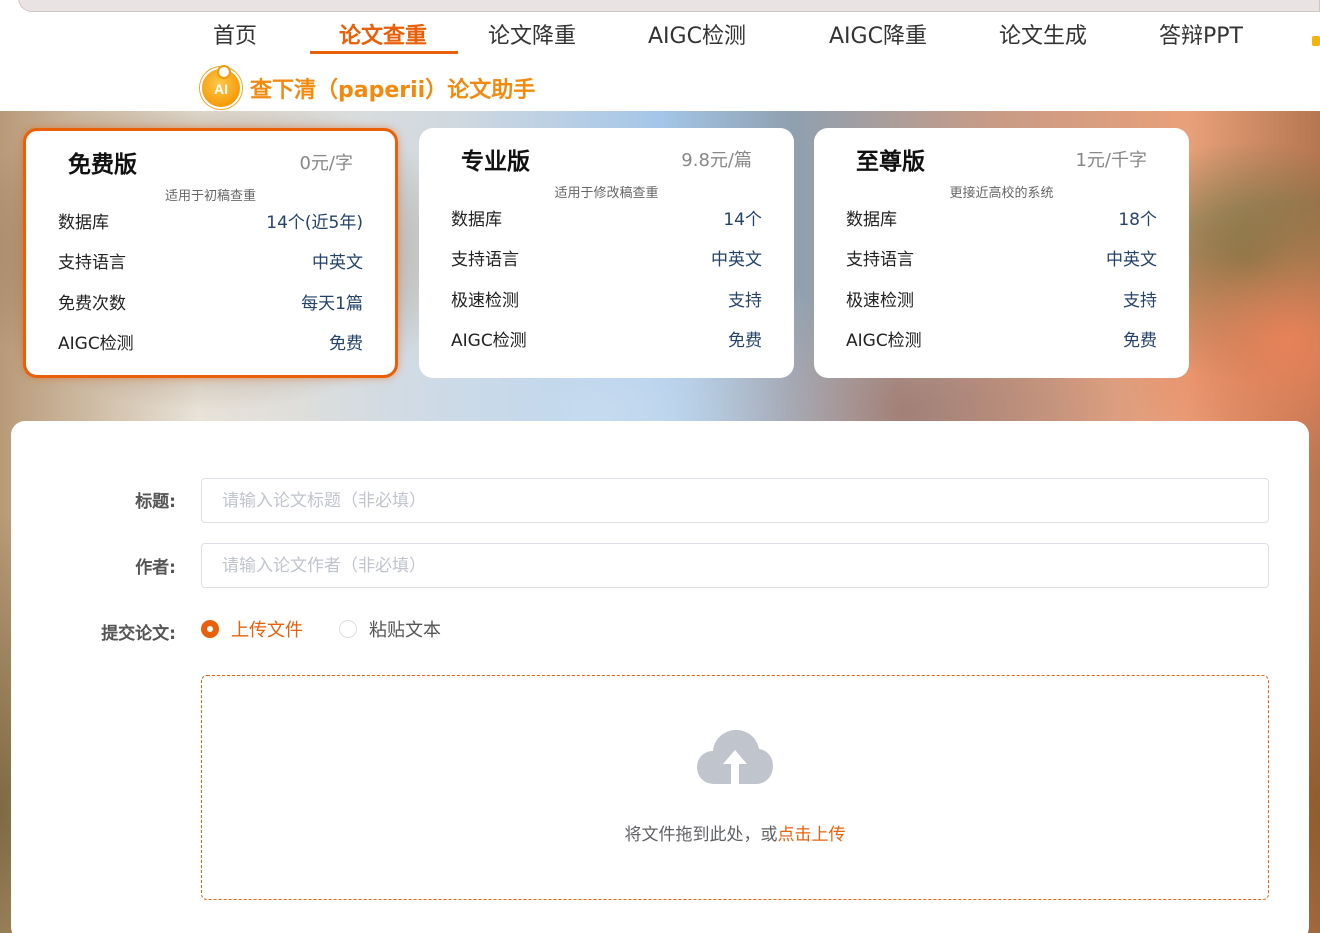 The image size is (1320, 933). What do you see at coordinates (92, 304) in the screenshot?
I see `plan-row-key: 免费次数` at bounding box center [92, 304].